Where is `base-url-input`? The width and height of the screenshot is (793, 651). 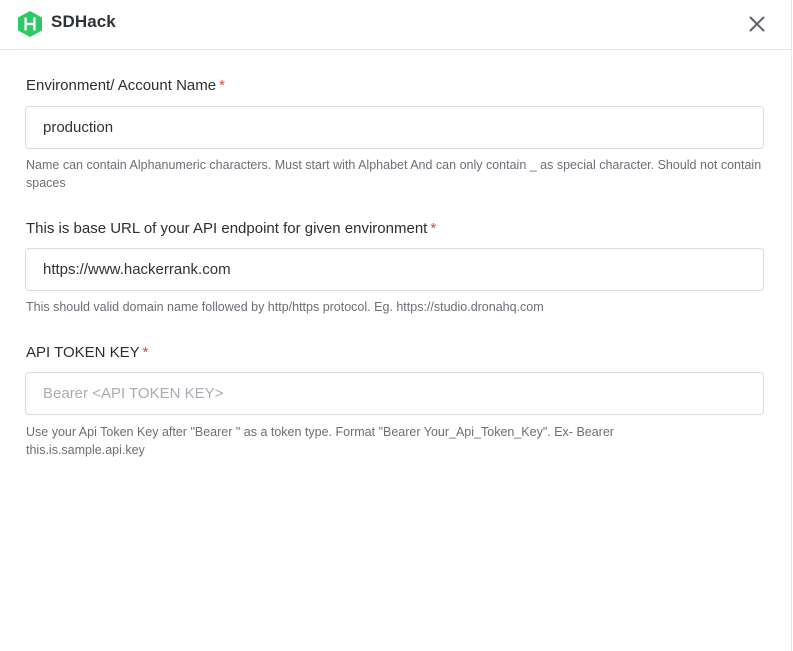
base-url-input is located at coordinates (394, 269).